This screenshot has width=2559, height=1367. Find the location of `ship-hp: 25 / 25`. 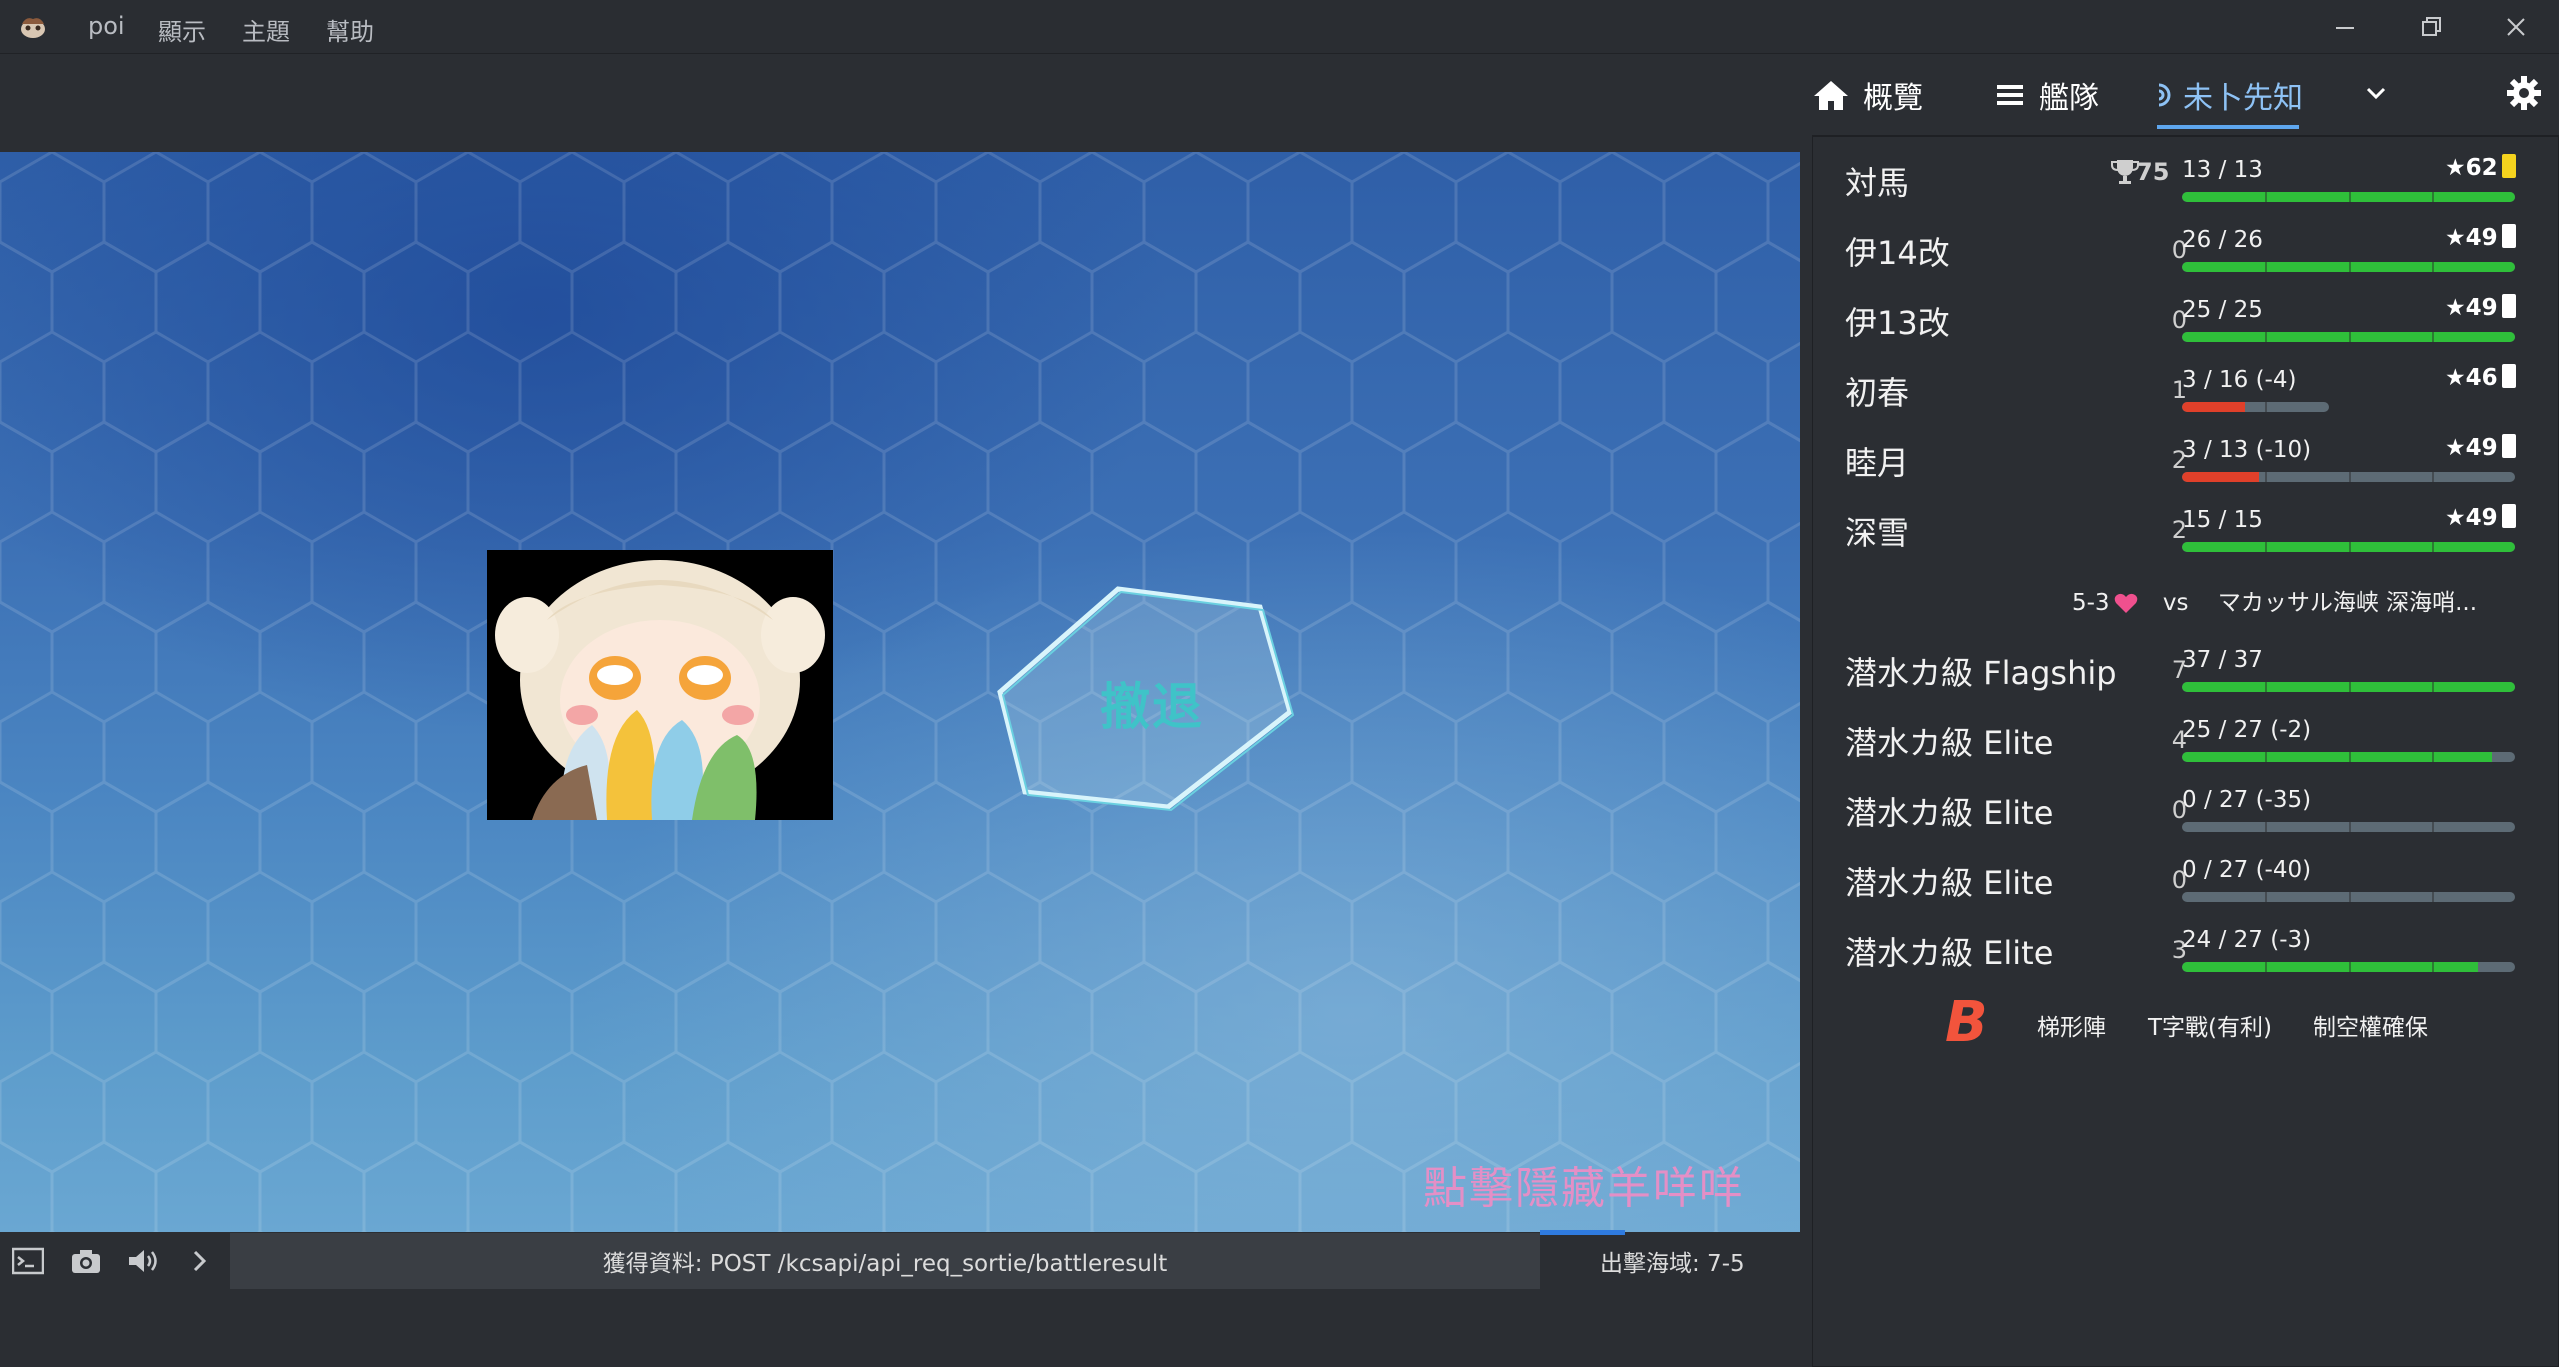

ship-hp: 25 / 25 is located at coordinates (2222, 310).